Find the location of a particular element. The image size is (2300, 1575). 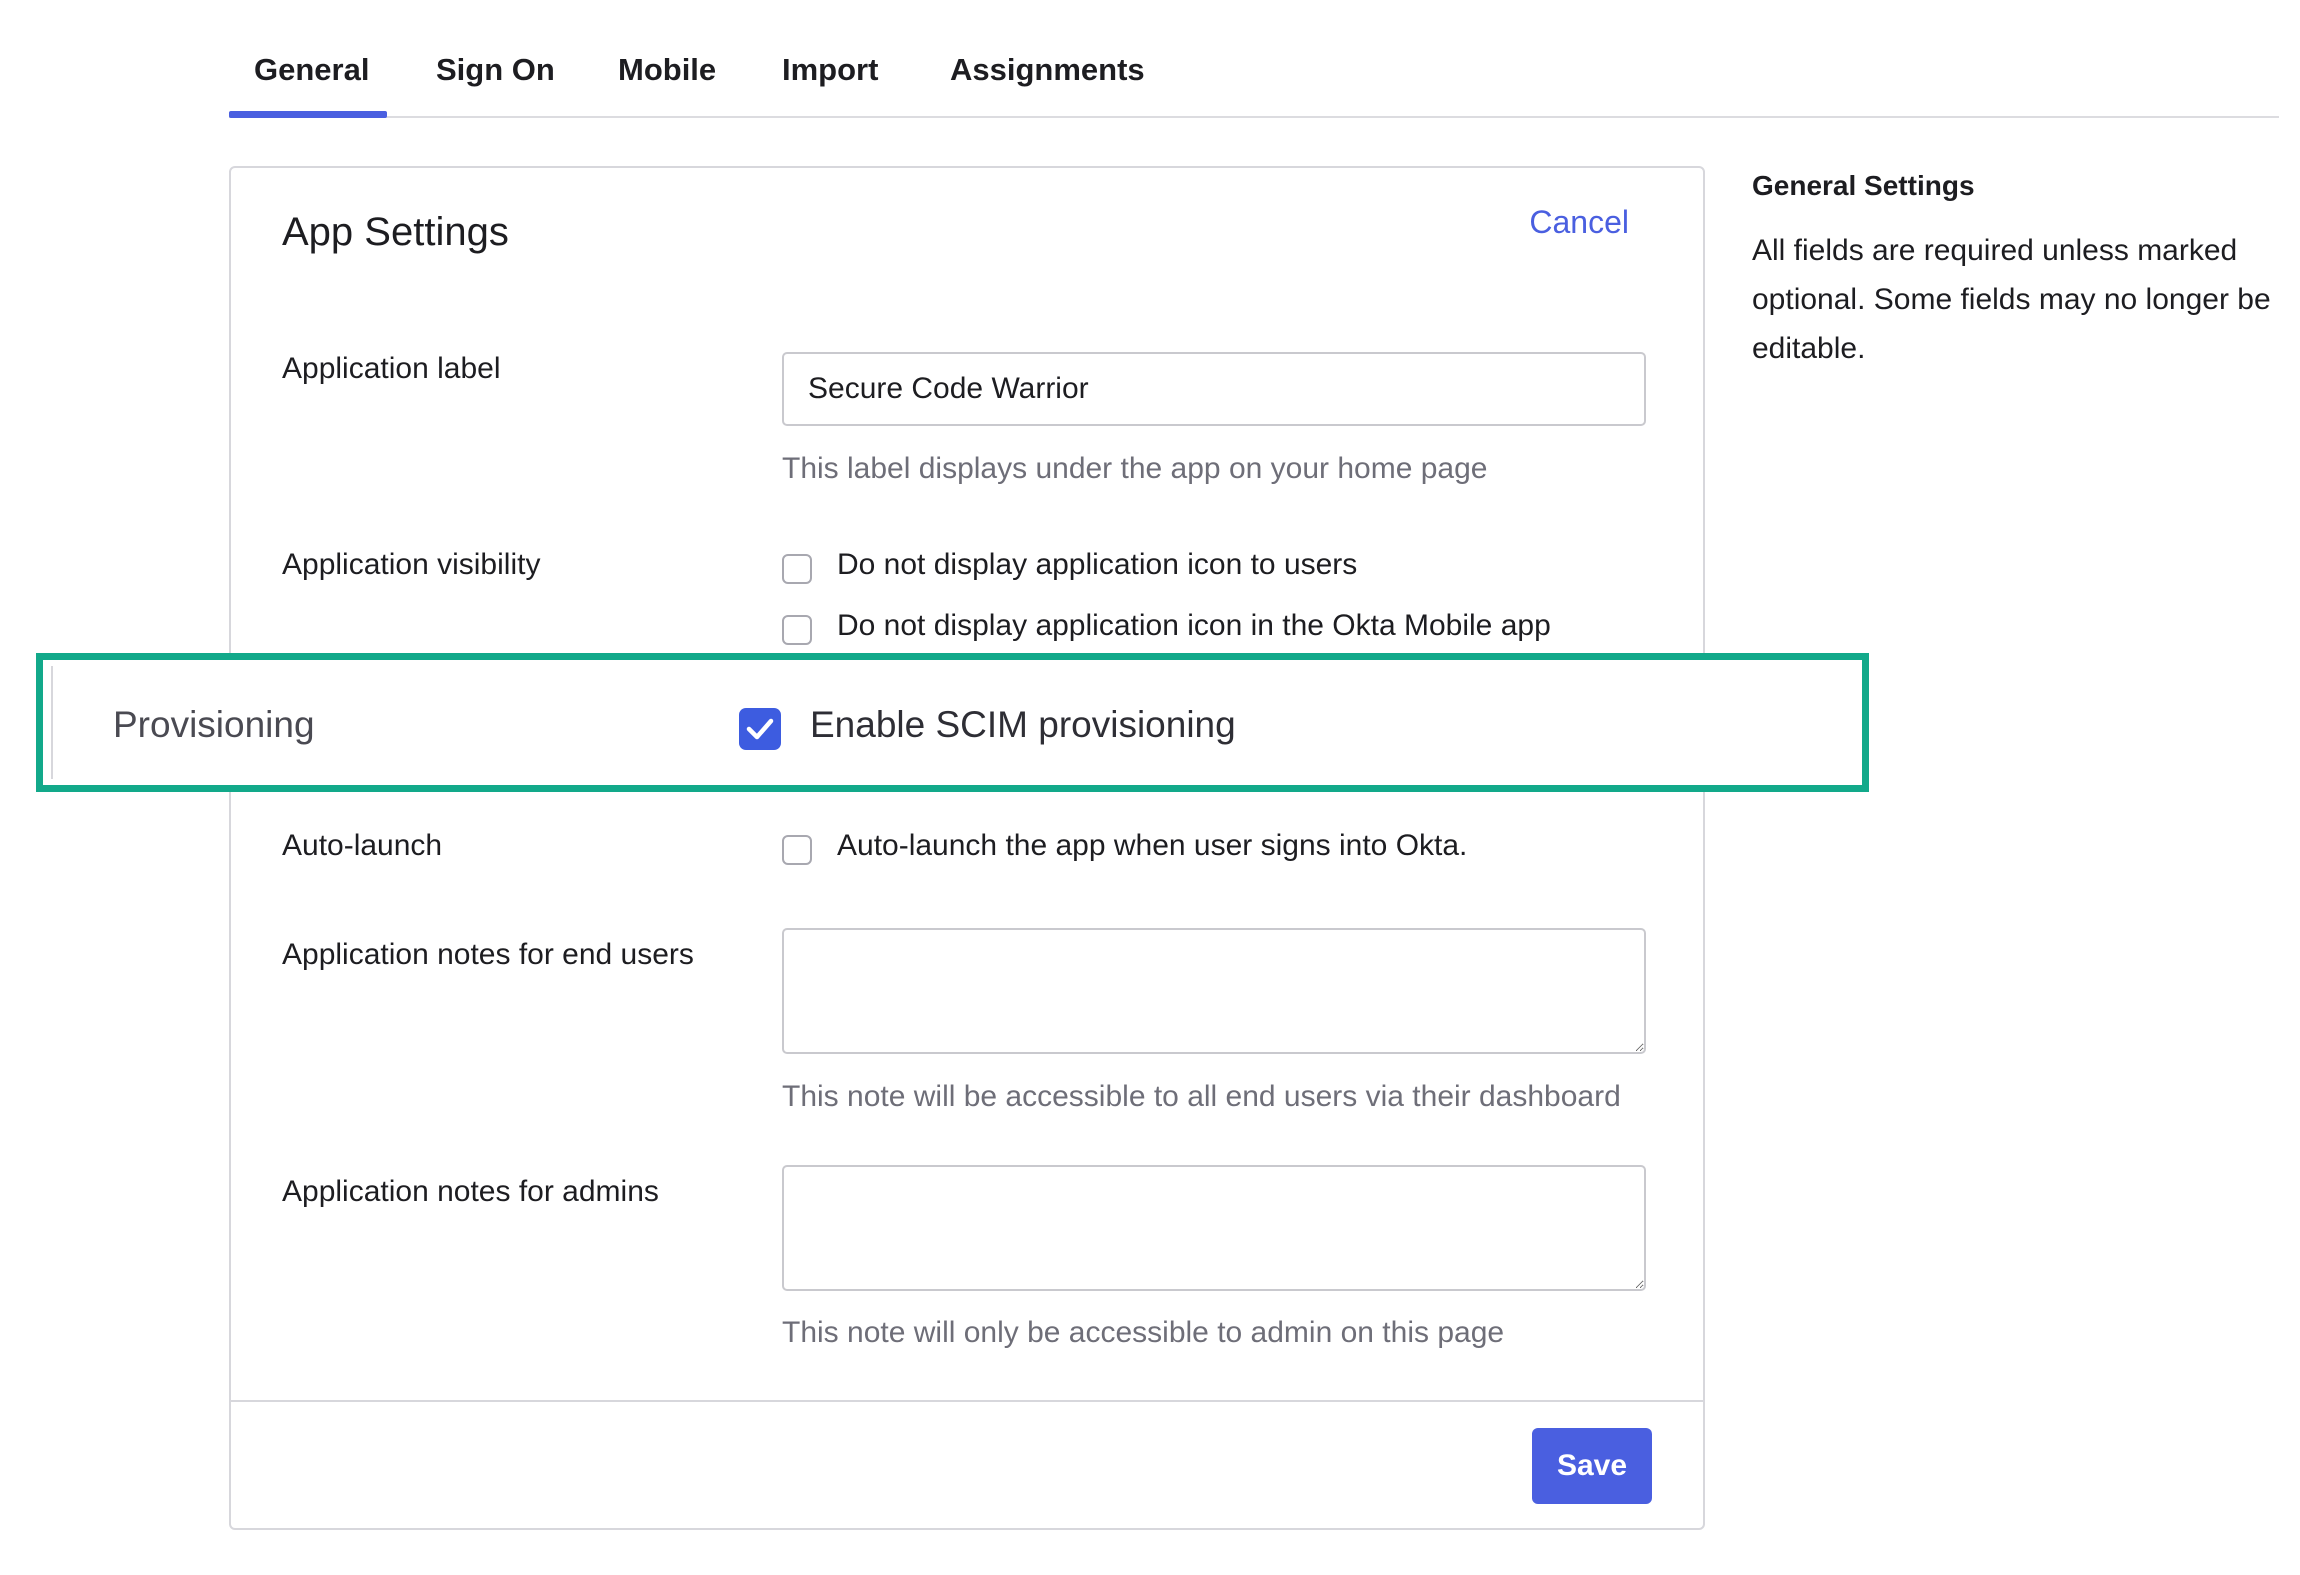

hide-icon-mobile-checkbox is located at coordinates (797, 630).